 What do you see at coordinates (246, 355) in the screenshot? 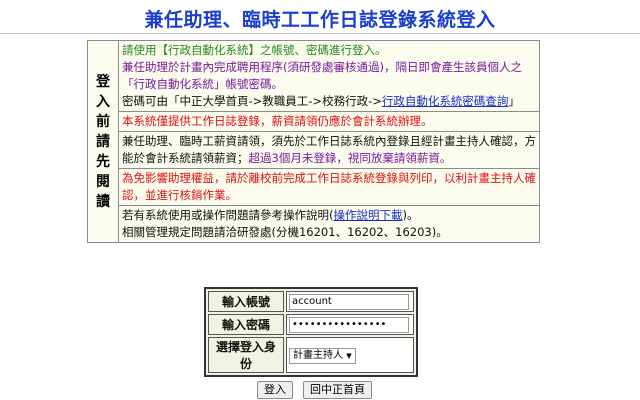
I see `role-label: 選擇登入身份` at bounding box center [246, 355].